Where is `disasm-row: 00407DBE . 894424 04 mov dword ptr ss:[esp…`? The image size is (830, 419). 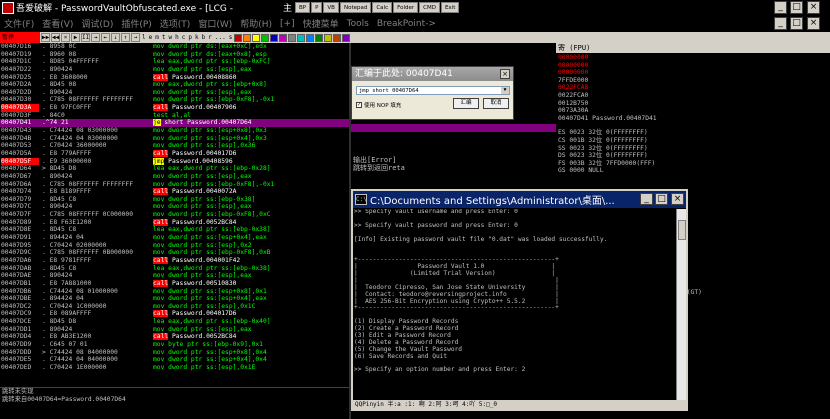
disasm-row: 00407DBE . 894424 04 mov dword ptr ss:[esp… is located at coordinates (174, 299).